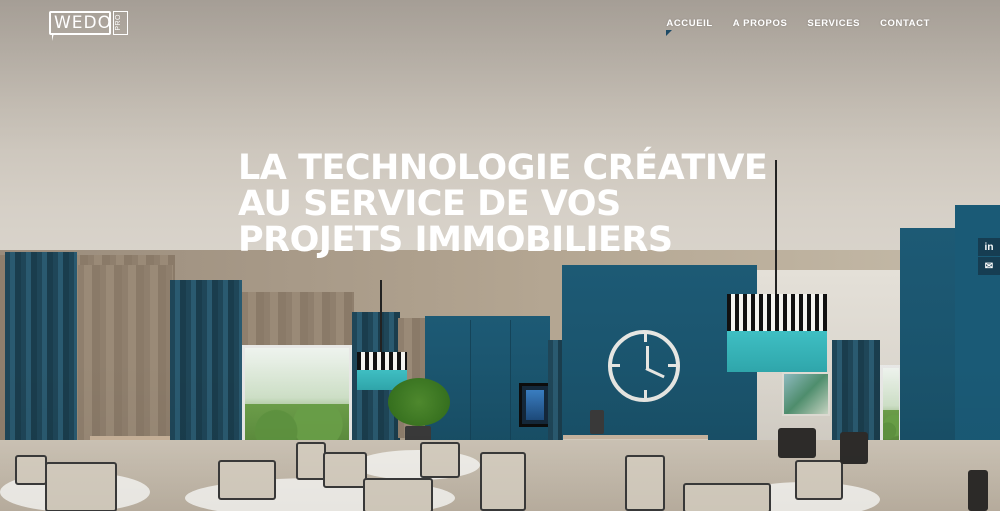 The image size is (1000, 511). I want to click on nav-item-label: CONTACT, so click(905, 23).